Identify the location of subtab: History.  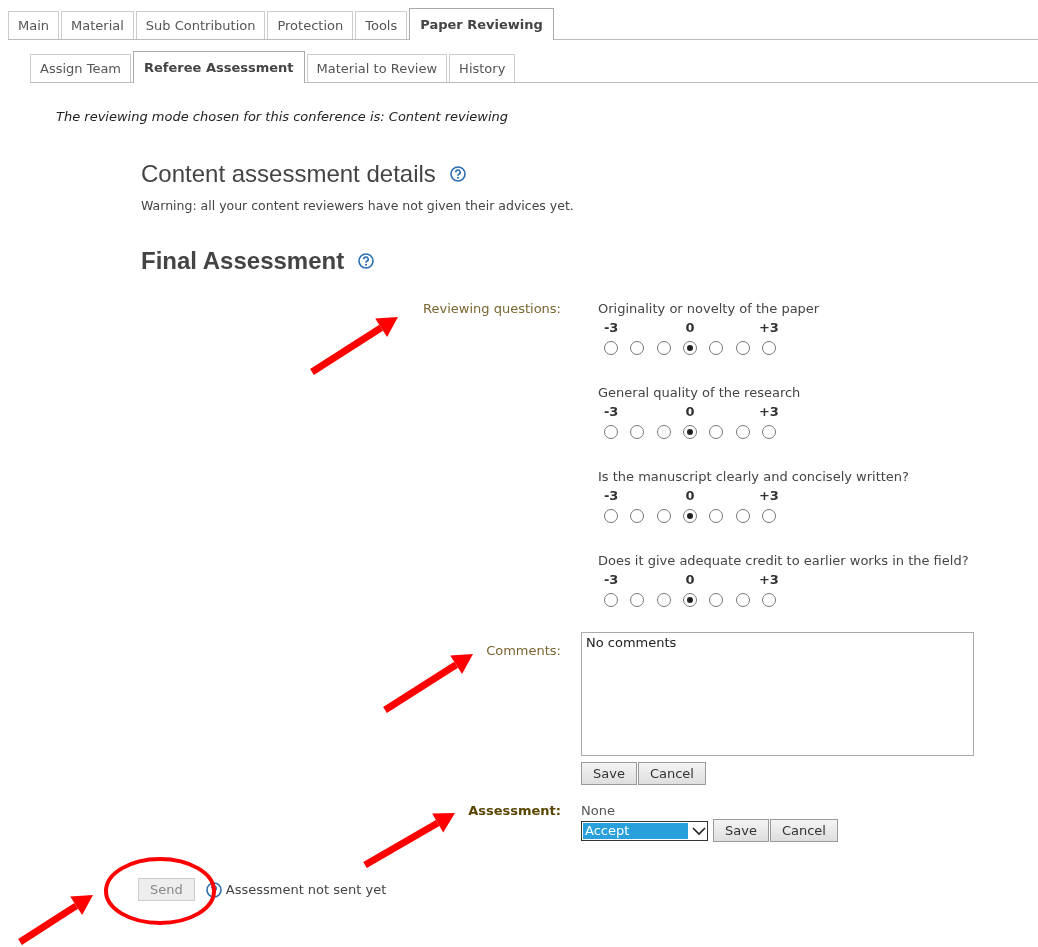
(482, 68).